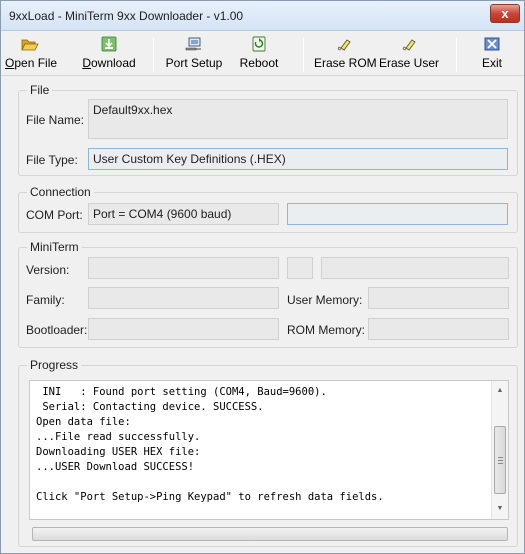  I want to click on erase-rom-button: Erase ROM, so click(345, 54).